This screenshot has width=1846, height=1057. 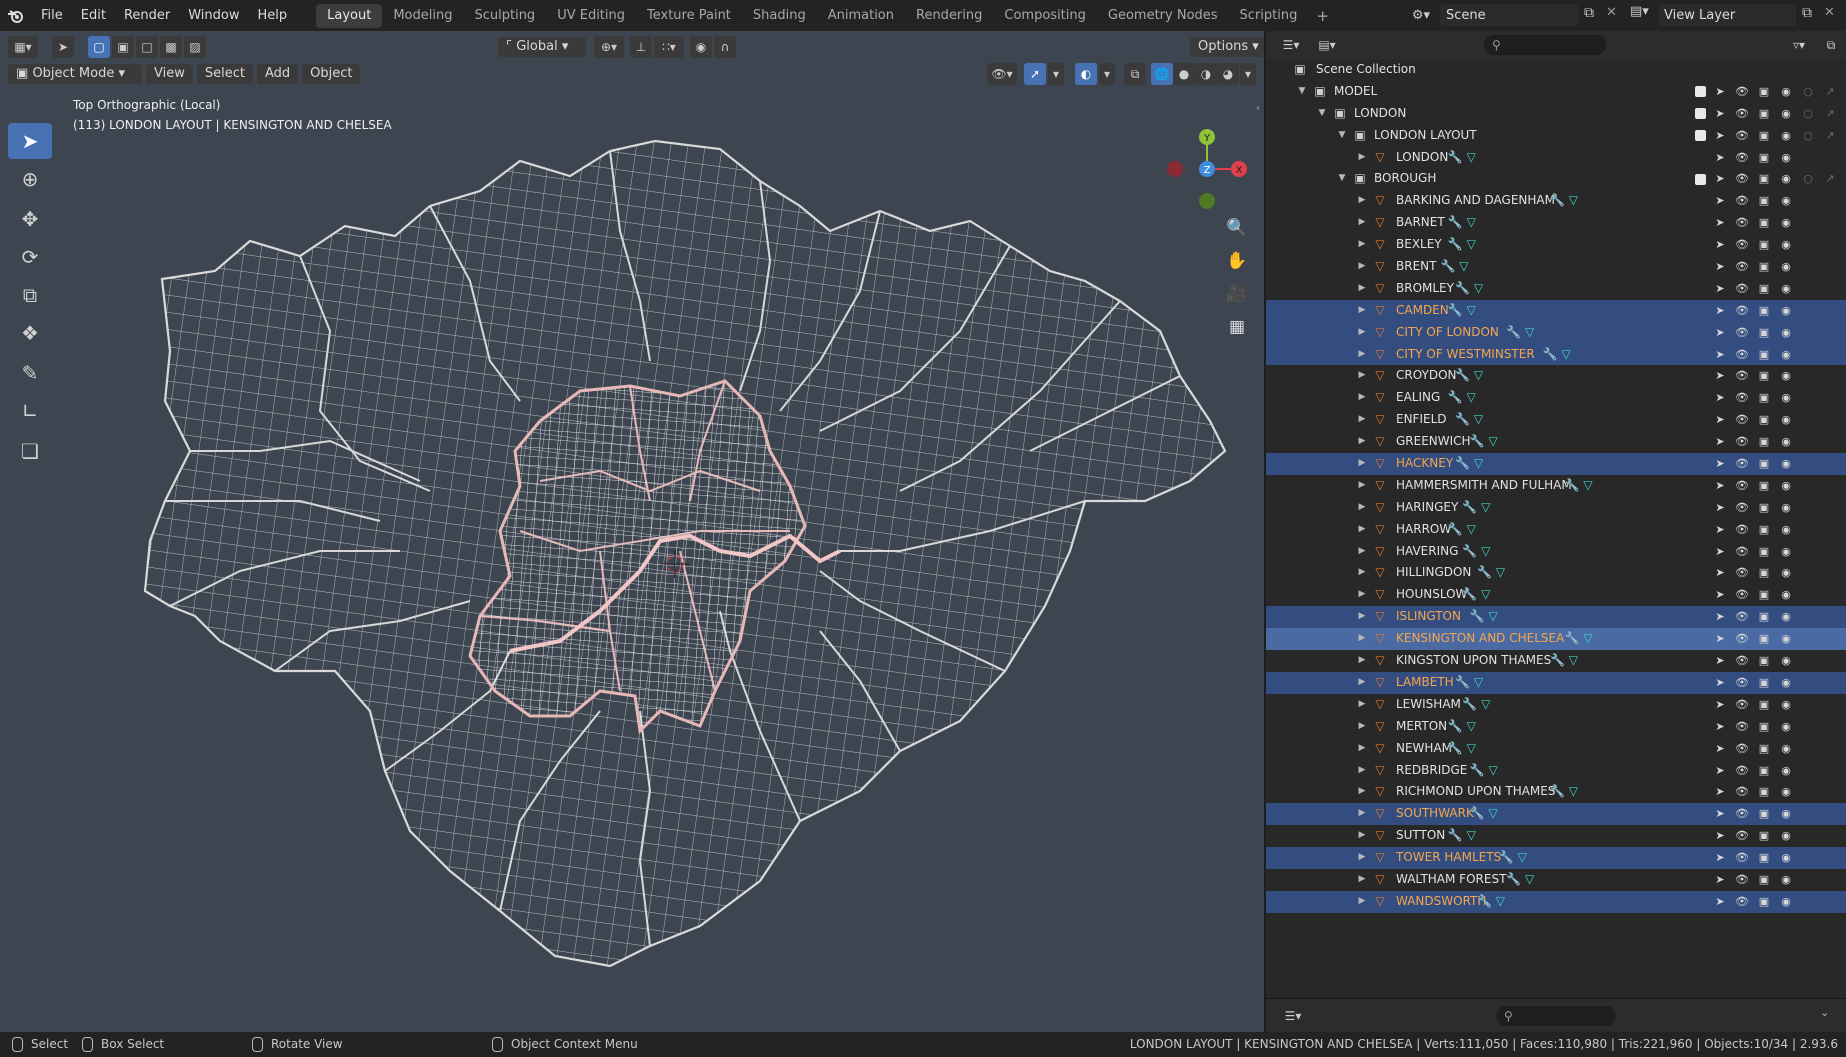 I want to click on sidebar-toggle-icon: ‹, so click(x=1258, y=108).